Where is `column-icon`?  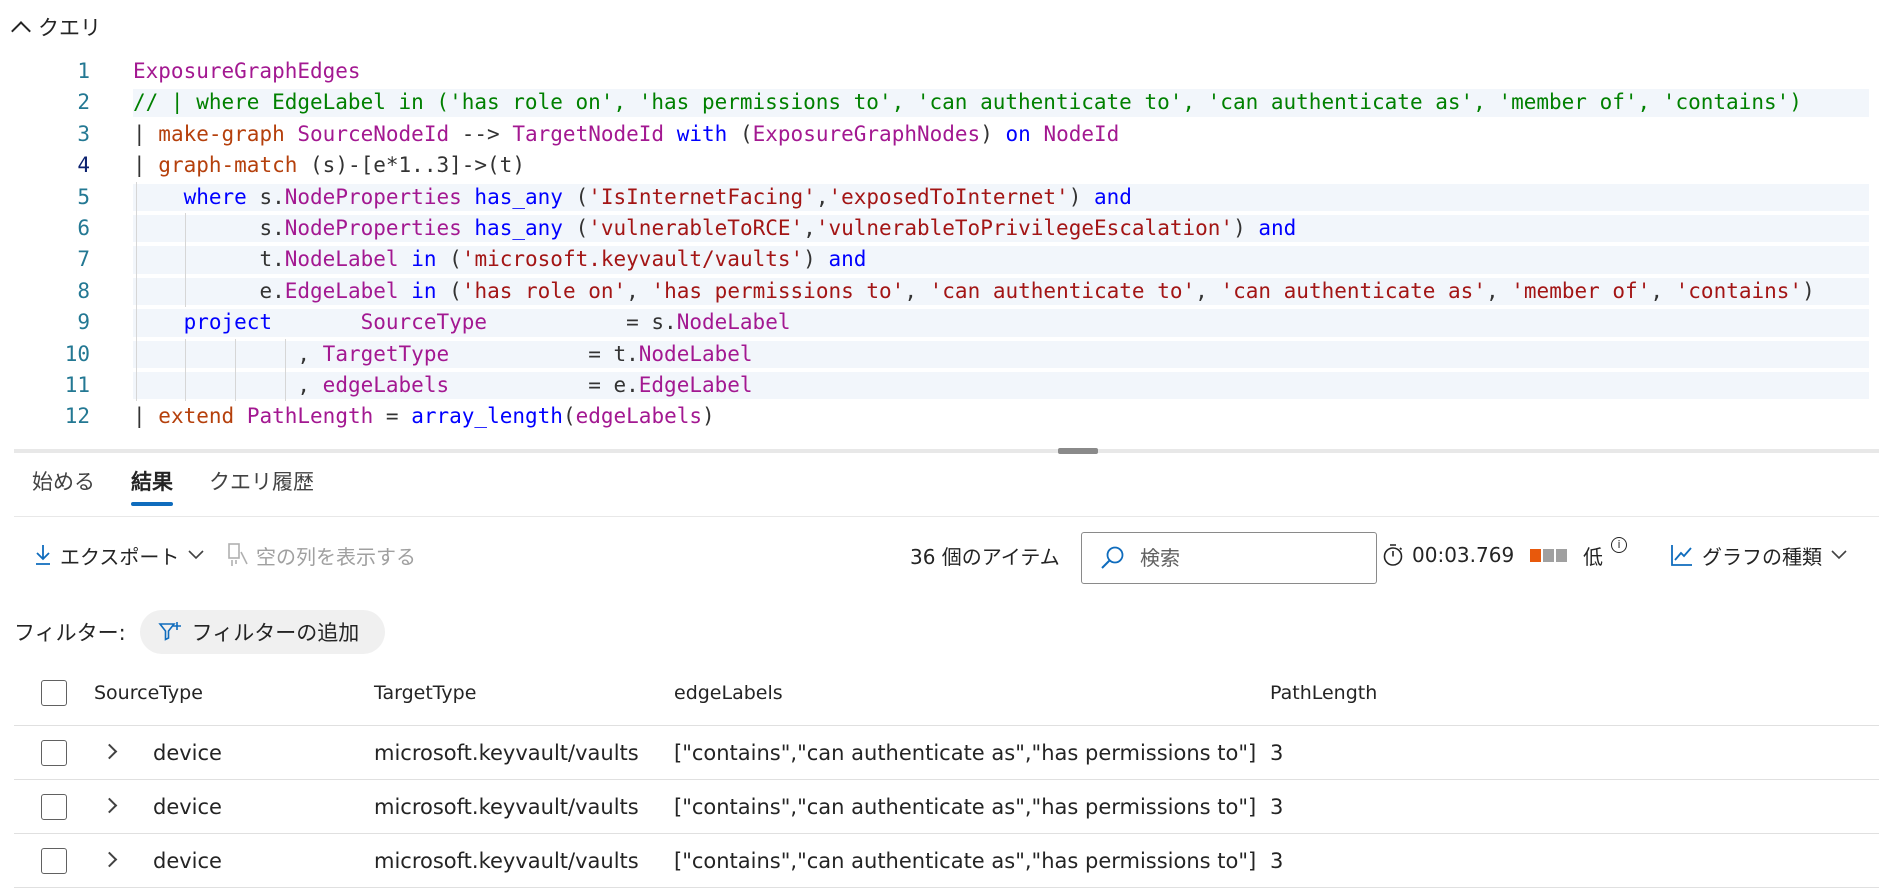 column-icon is located at coordinates (238, 554).